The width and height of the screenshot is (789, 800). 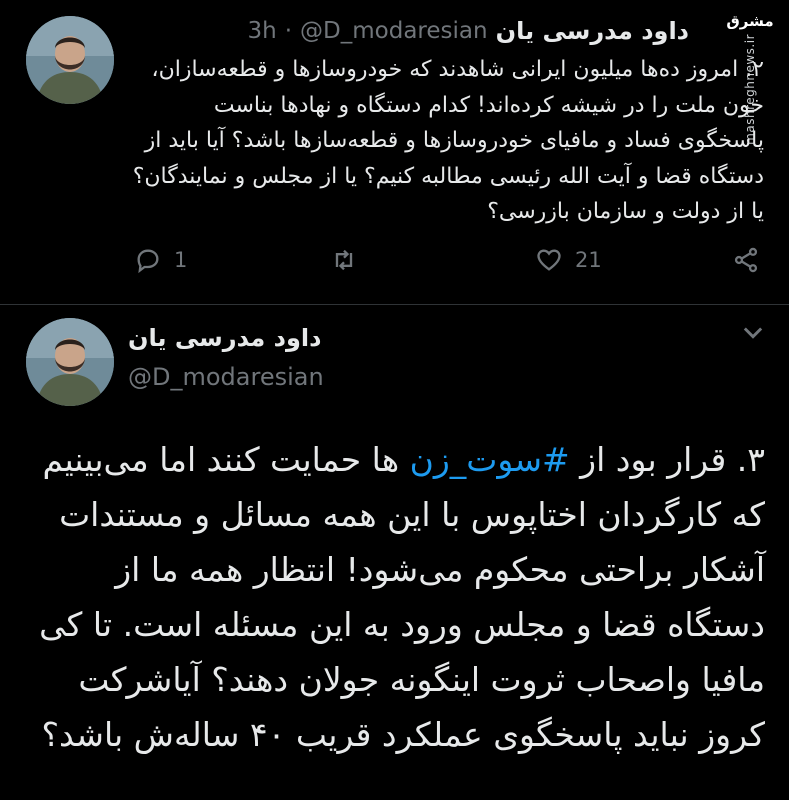 I want to click on share-button, so click(x=746, y=260).